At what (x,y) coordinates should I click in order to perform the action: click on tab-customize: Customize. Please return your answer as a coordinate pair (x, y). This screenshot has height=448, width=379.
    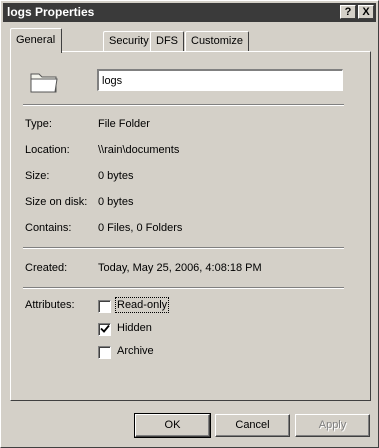
    Looking at the image, I should click on (217, 41).